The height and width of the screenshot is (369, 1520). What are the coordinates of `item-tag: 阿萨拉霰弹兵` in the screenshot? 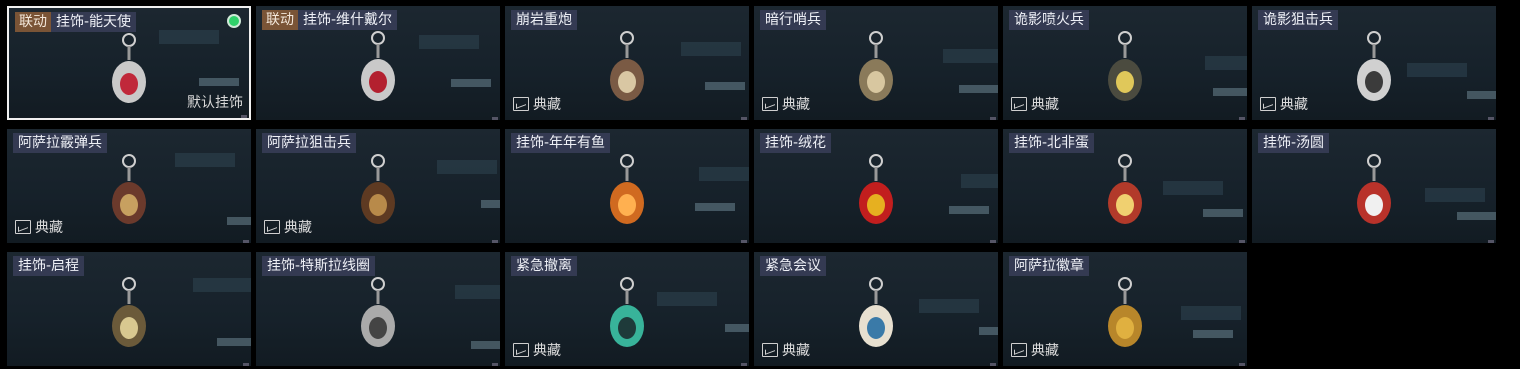 It's located at (60, 143).